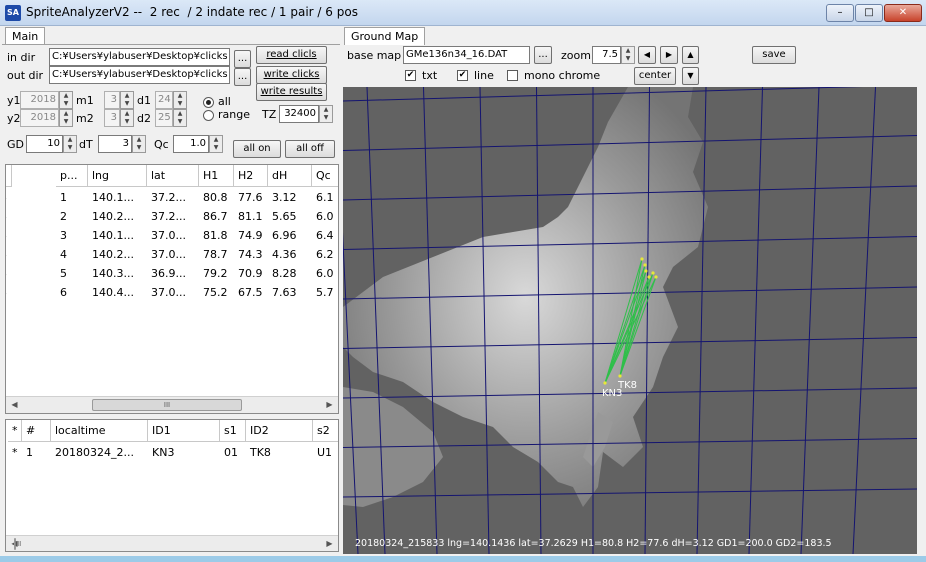 Image resolution: width=926 pixels, height=562 pixels. I want to click on line-checkbox: ✔, so click(462, 75).